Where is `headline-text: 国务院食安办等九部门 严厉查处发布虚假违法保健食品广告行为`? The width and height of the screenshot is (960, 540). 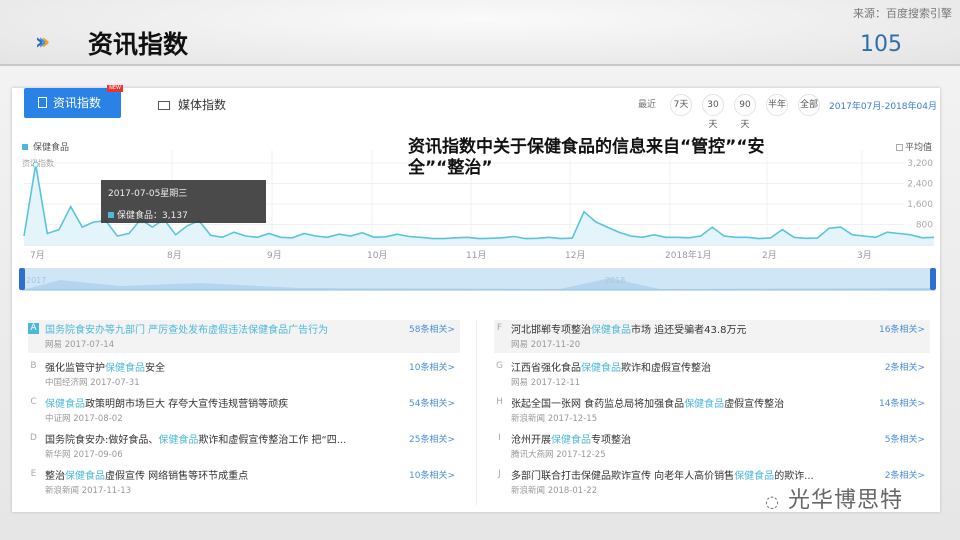 headline-text: 国务院食安办等九部门 严厉查处发布虚假违法保健食品广告行为 is located at coordinates (187, 330).